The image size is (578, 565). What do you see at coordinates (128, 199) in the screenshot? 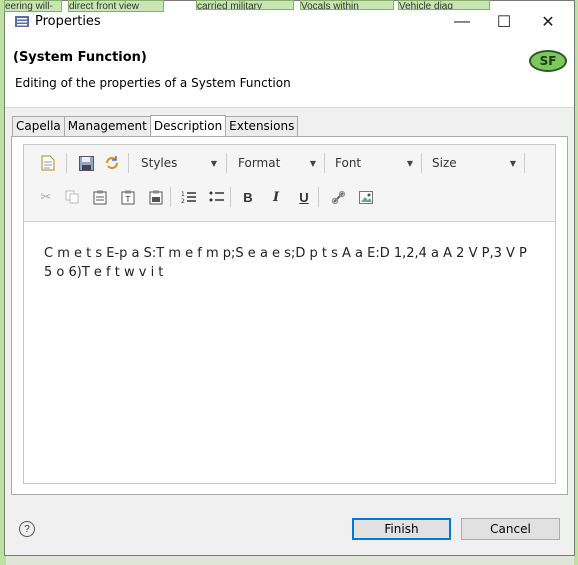
I see `svg-text: T` at bounding box center [128, 199].